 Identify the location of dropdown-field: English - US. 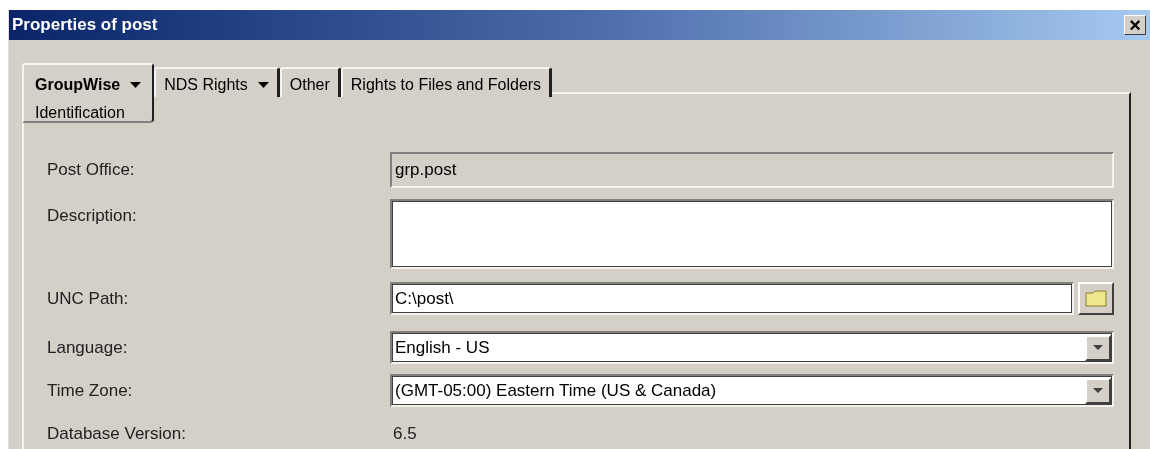
(752, 347).